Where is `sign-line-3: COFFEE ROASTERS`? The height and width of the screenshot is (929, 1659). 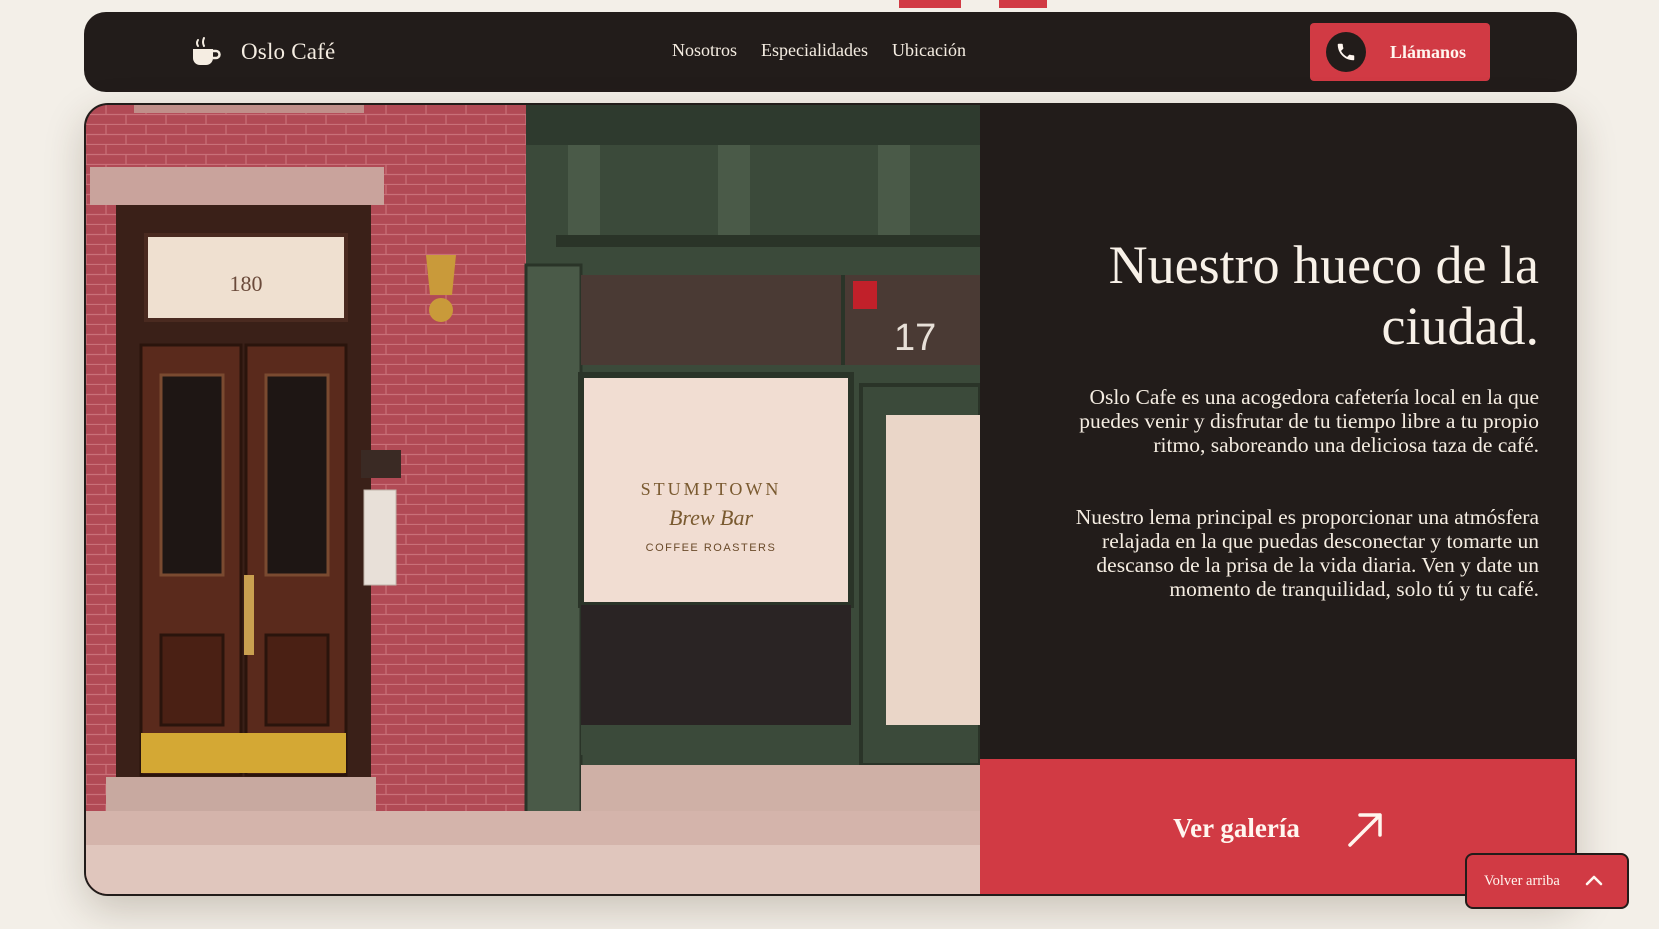 sign-line-3: COFFEE ROASTERS is located at coordinates (711, 548).